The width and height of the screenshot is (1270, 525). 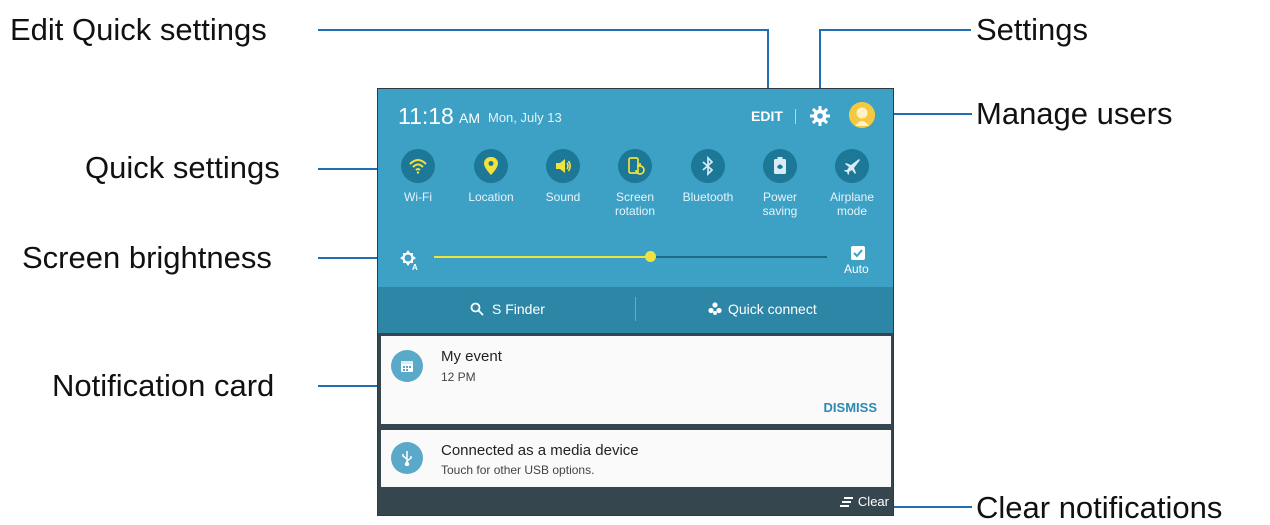 I want to click on power-saving-icon, so click(x=780, y=166).